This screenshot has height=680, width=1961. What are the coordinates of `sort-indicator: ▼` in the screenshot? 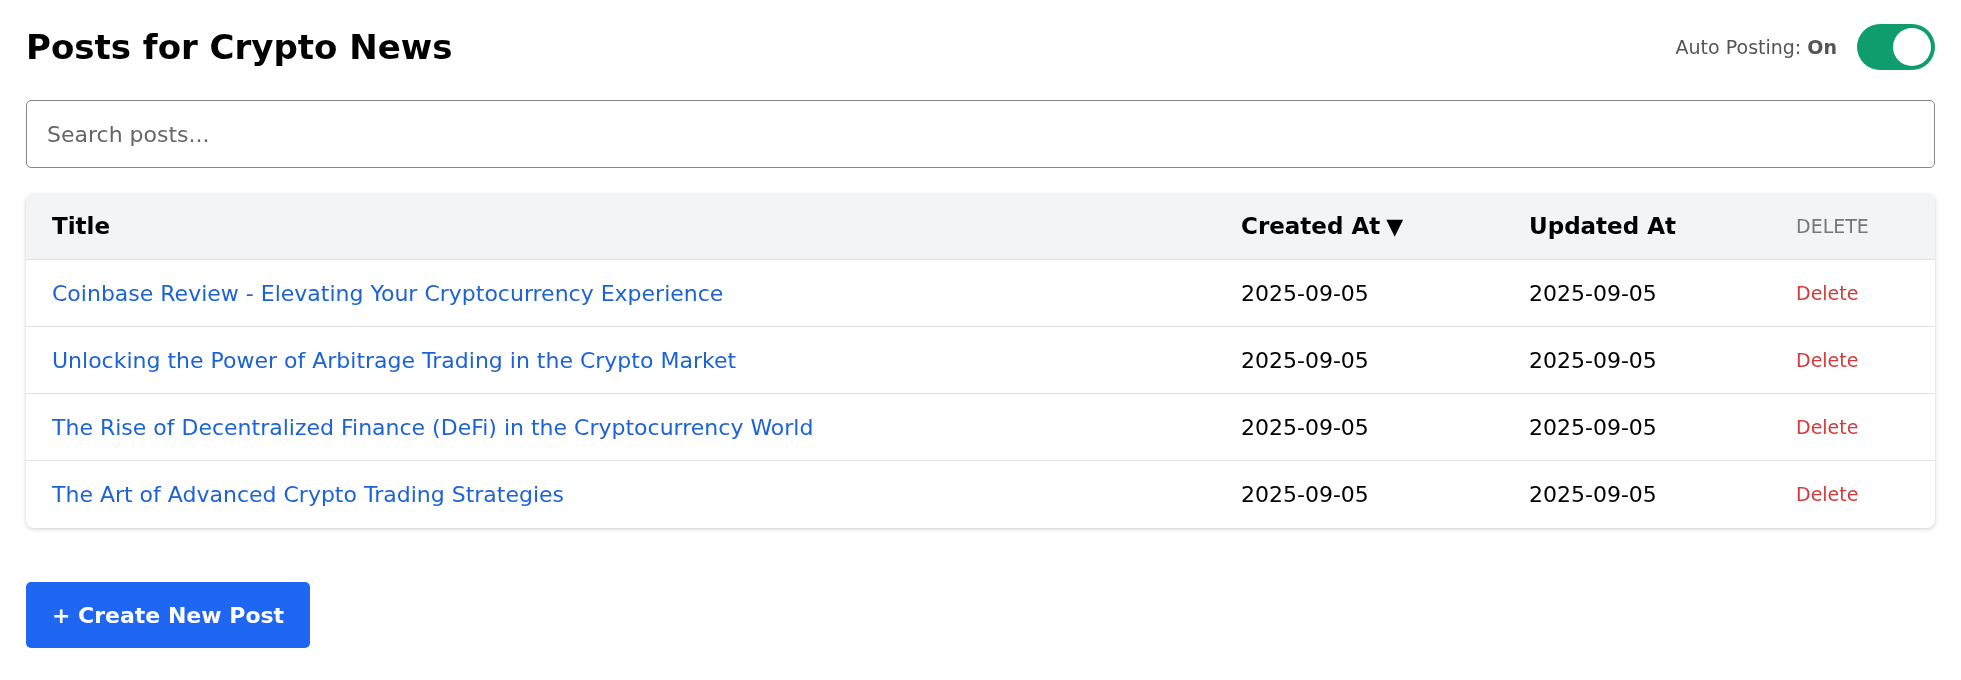 It's located at (1395, 226).